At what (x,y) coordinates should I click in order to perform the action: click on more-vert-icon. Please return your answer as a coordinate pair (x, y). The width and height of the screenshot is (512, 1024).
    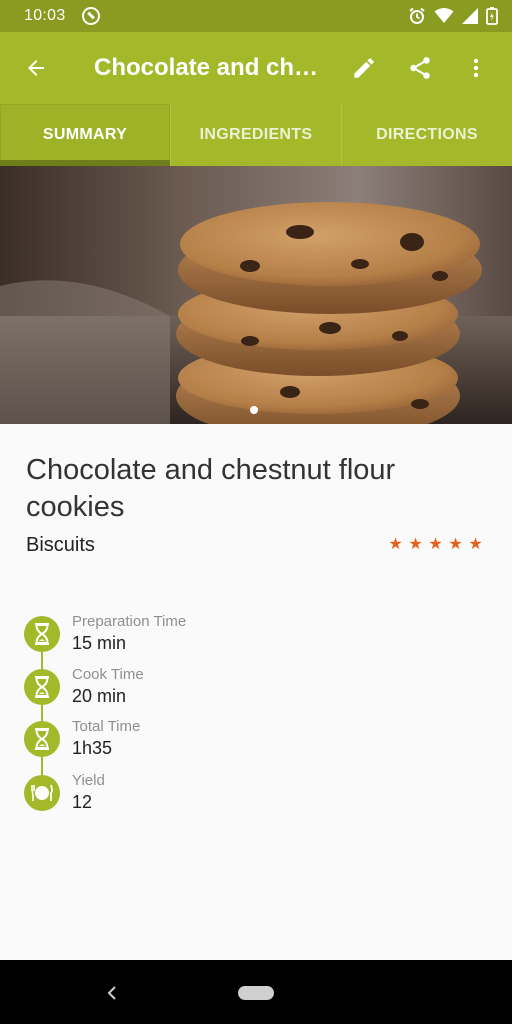
    Looking at the image, I should click on (476, 68).